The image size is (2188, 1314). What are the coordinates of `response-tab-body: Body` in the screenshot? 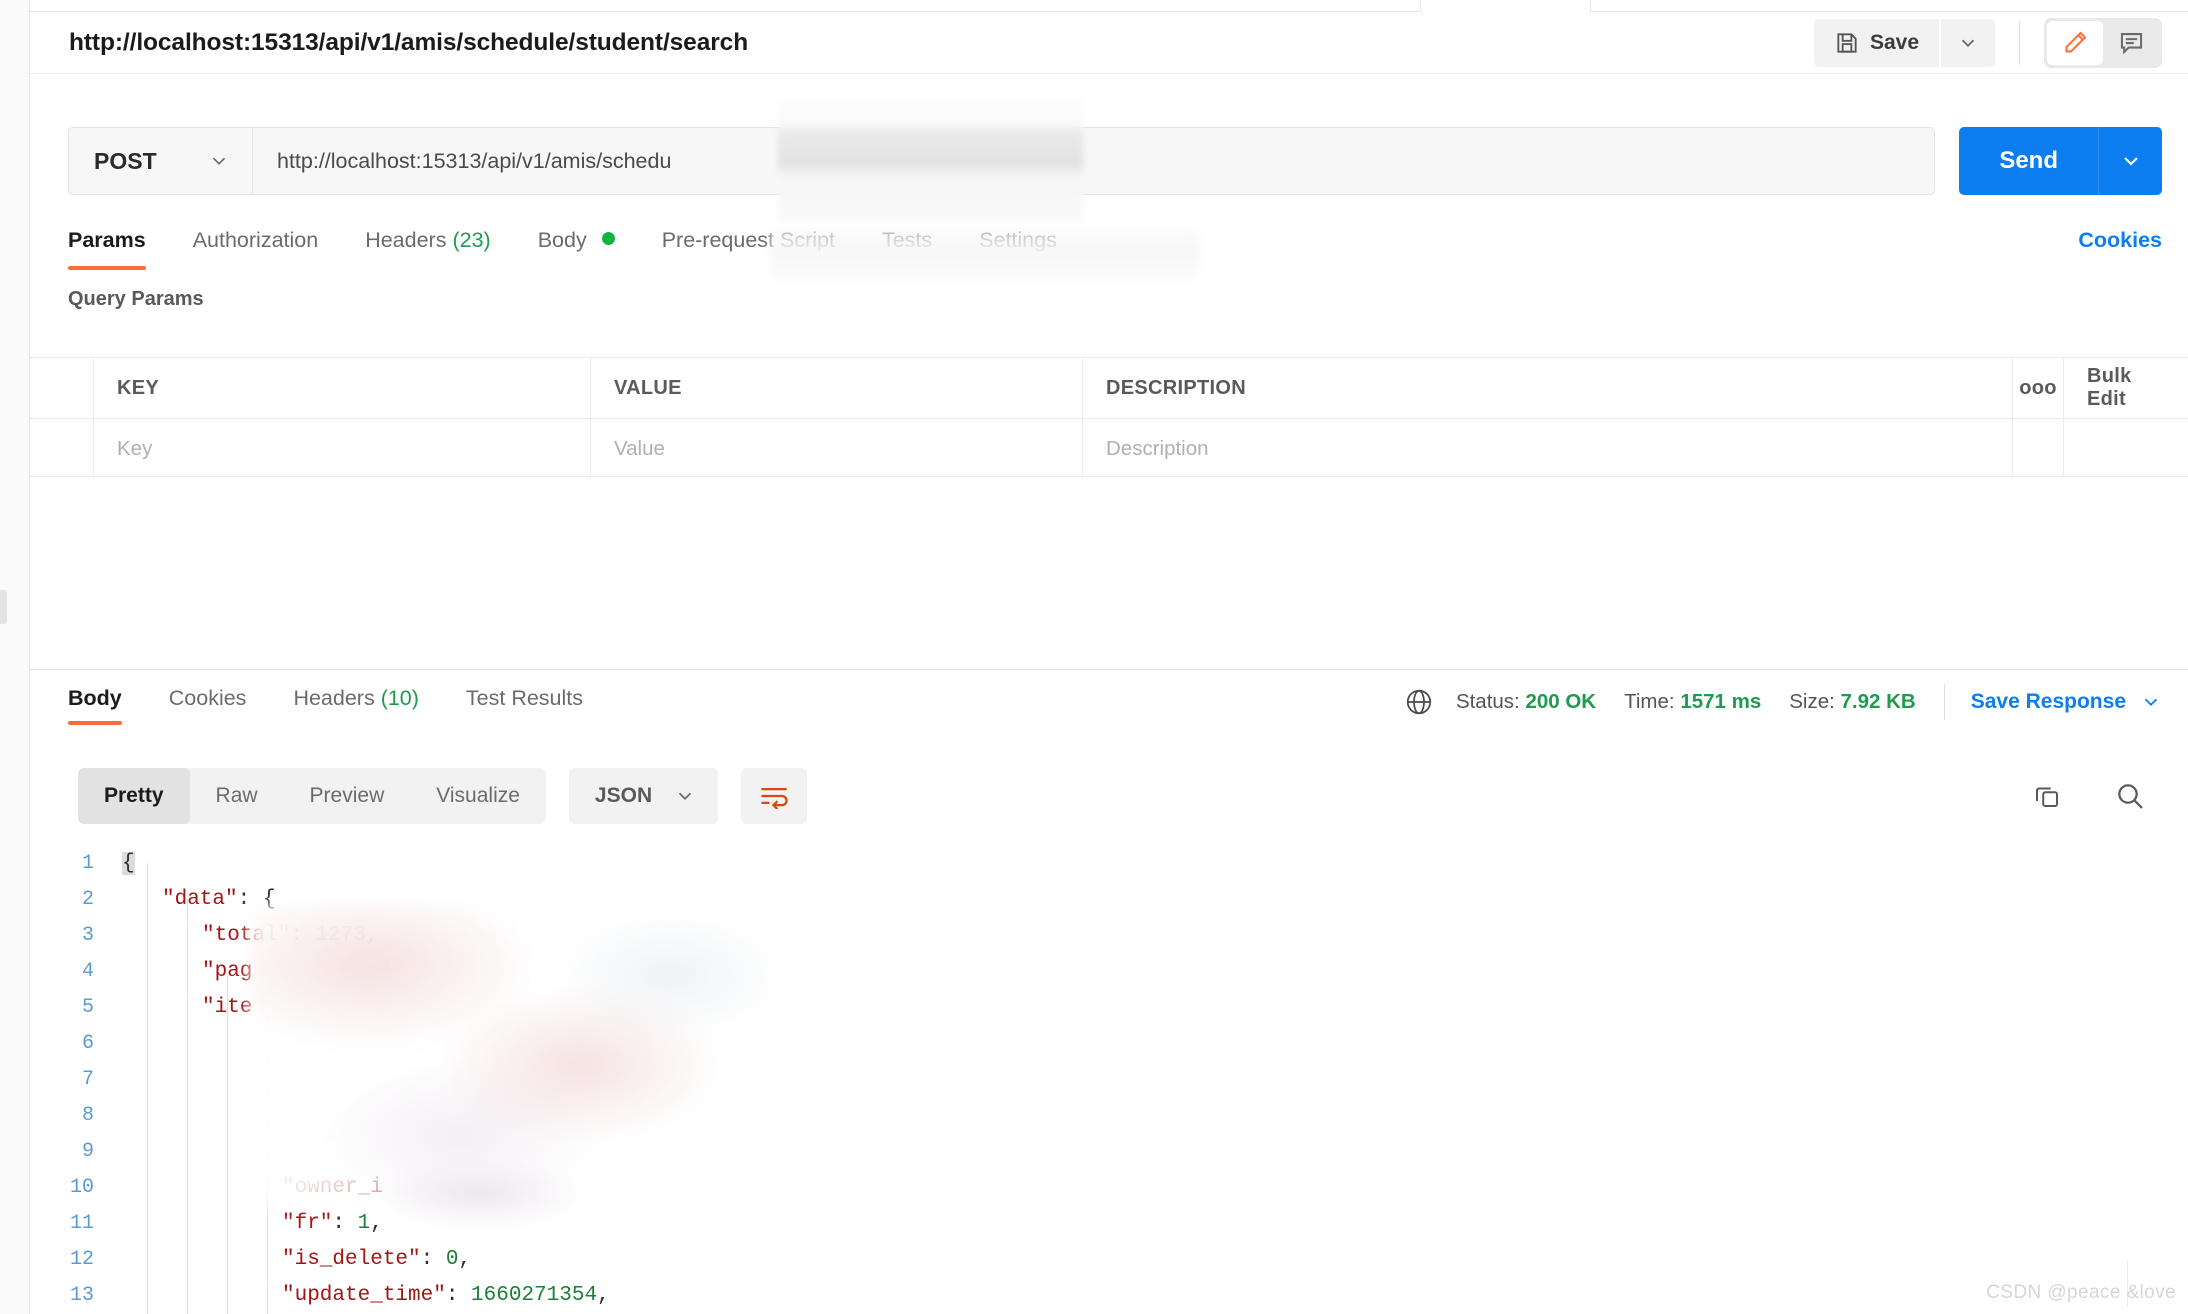 It's located at (95, 700).